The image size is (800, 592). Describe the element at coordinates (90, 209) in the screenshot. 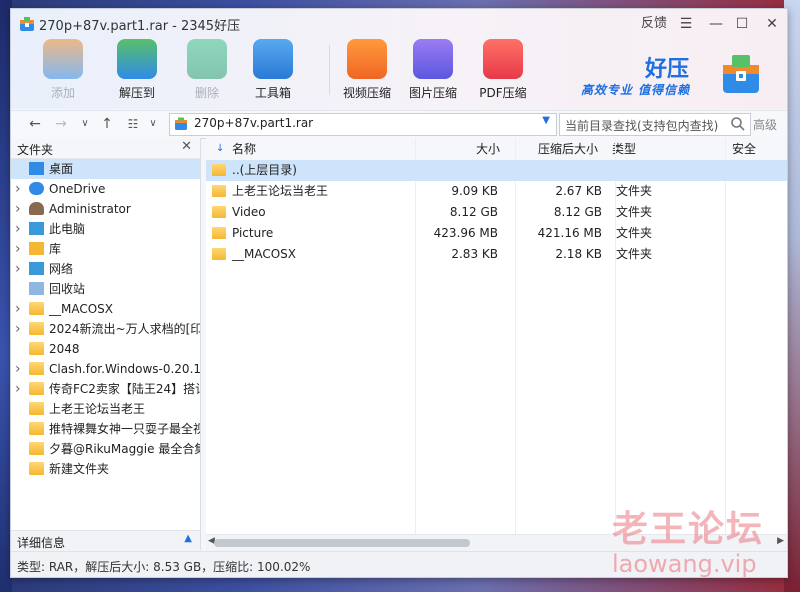

I see `tree-item-label: Administrator` at that location.